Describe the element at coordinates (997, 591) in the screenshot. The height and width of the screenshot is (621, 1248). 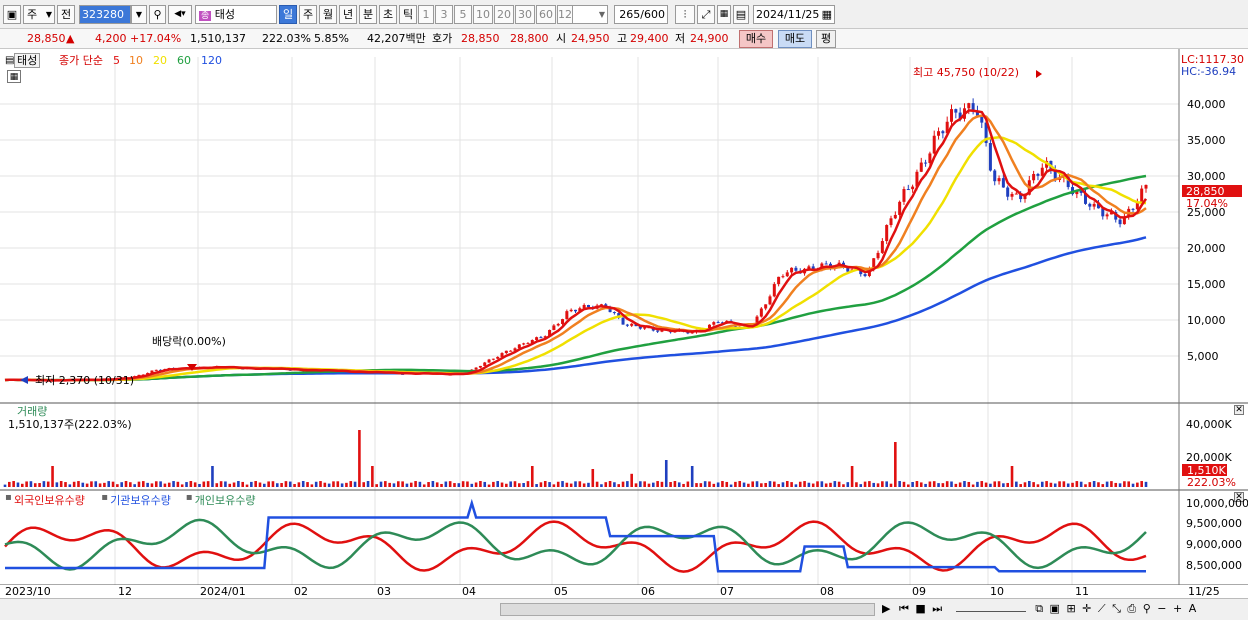
I see `x-axis-label: 10` at that location.